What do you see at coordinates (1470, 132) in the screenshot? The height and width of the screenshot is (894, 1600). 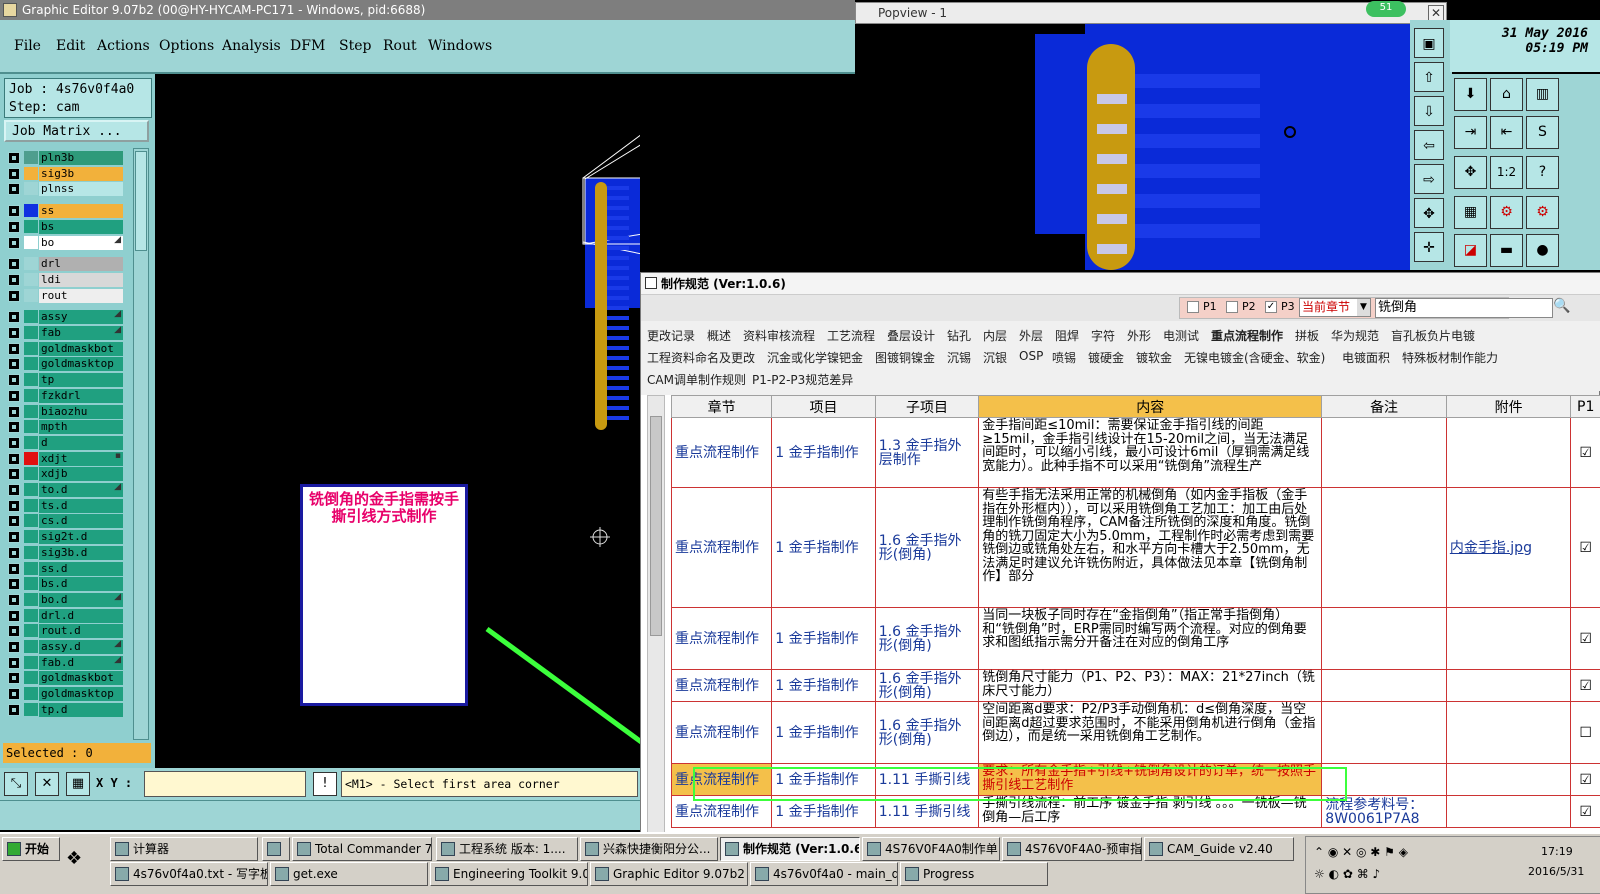 I see `tool-4-icon: ⇥` at bounding box center [1470, 132].